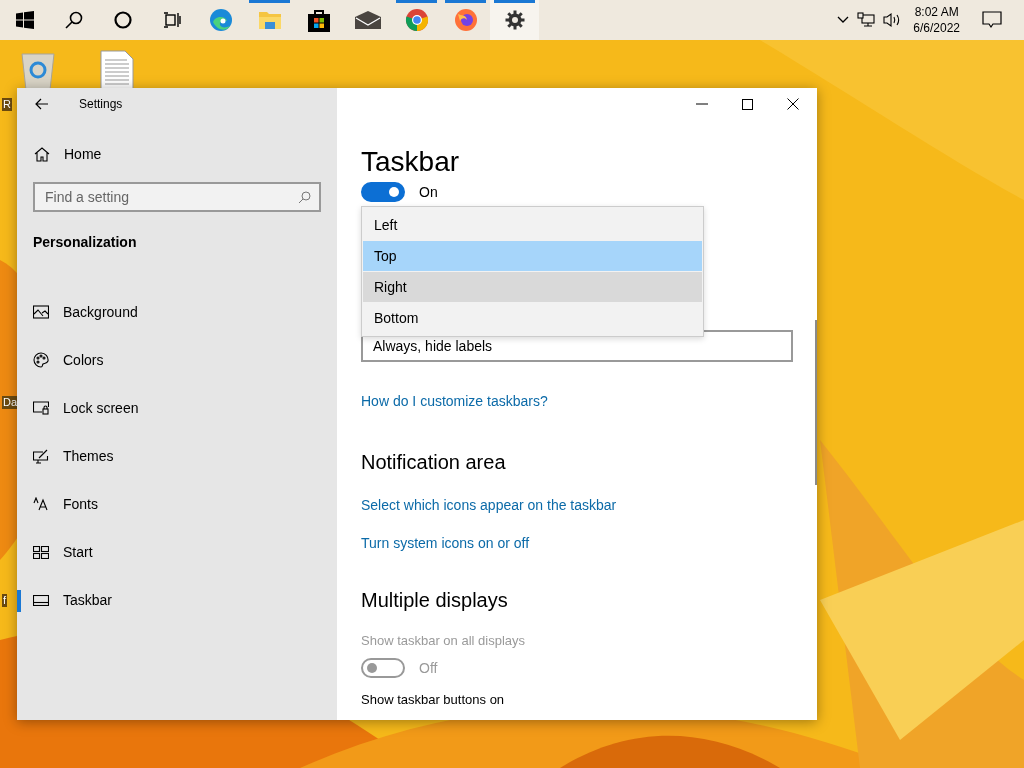 This screenshot has width=1024, height=768. Describe the element at coordinates (416, 20) in the screenshot. I see `chrome-browser-icon` at that location.